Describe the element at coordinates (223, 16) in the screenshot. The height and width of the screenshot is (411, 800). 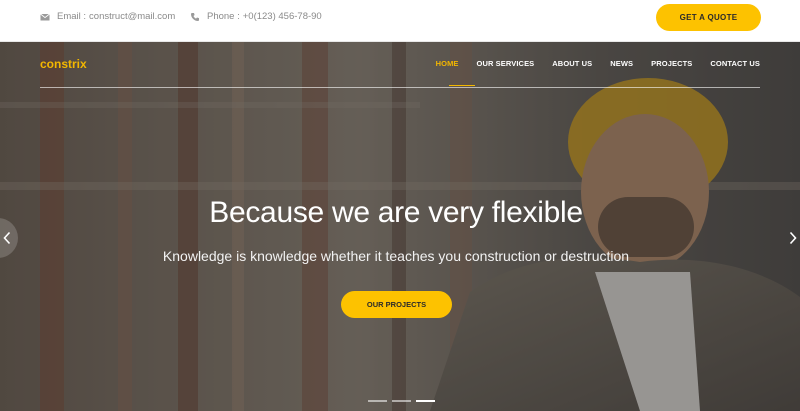
I see `phone-label: Phone :` at that location.